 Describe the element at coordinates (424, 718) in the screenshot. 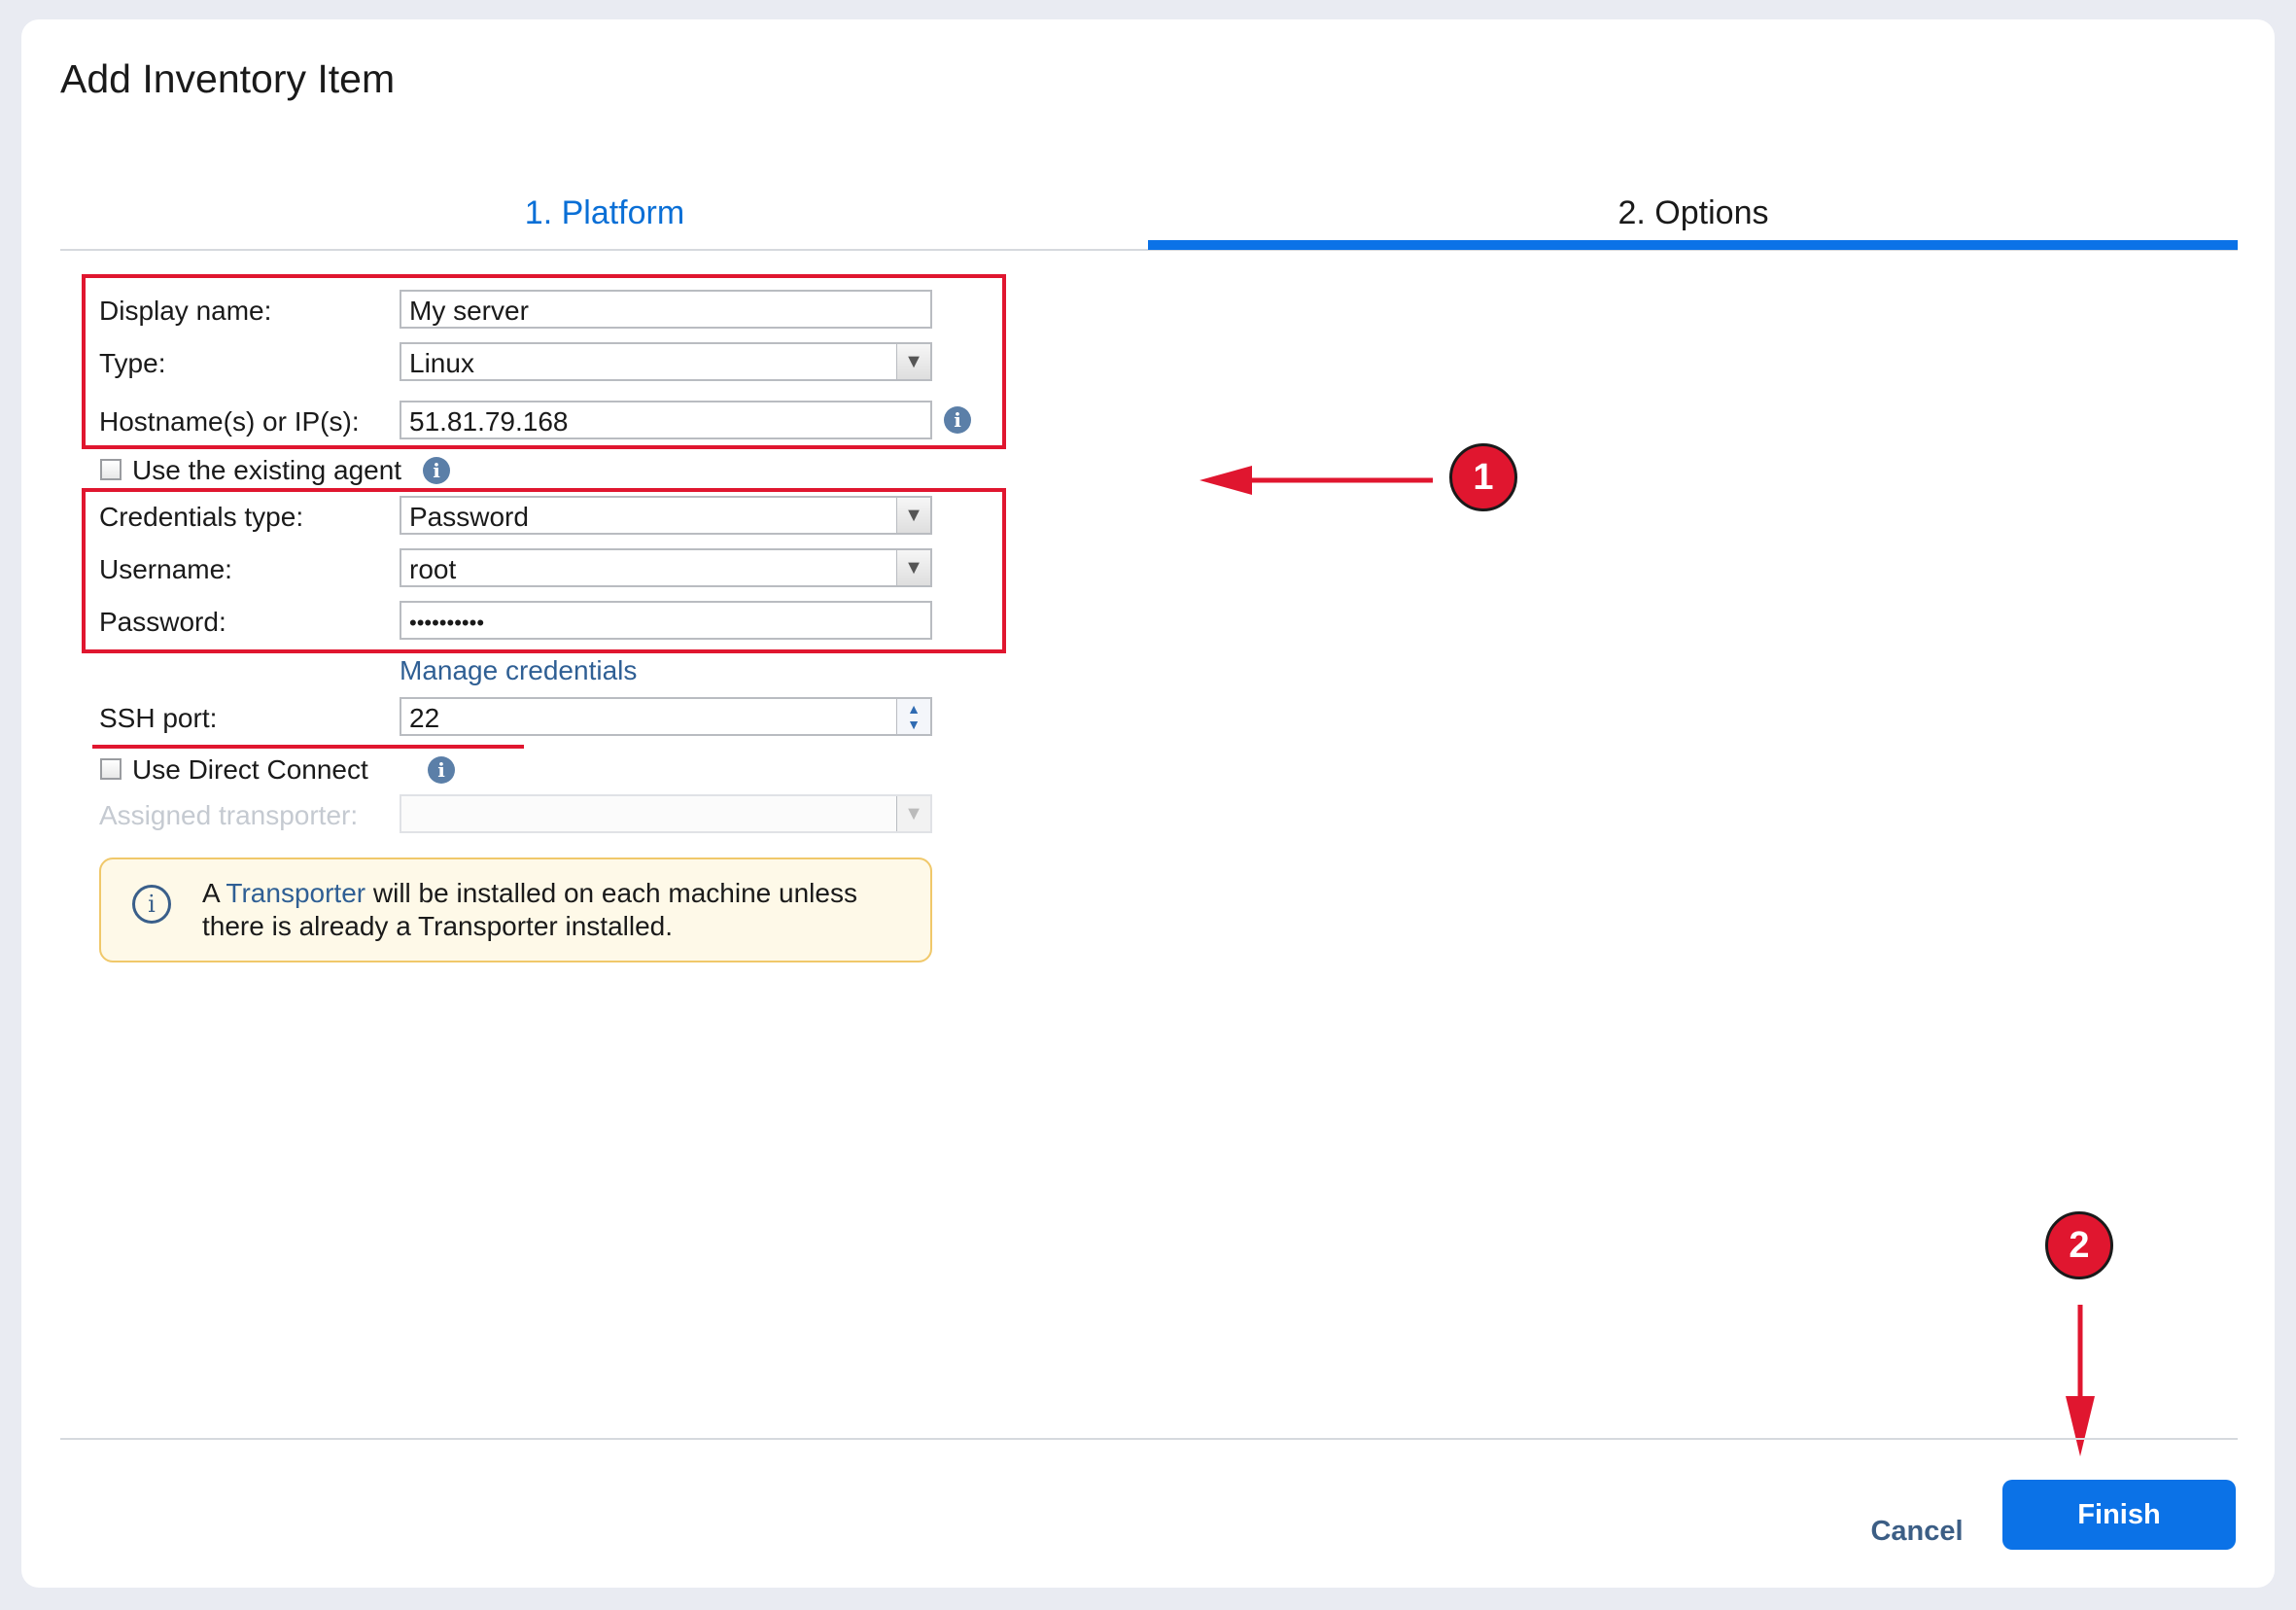

I see `ssh-port-value: 22` at that location.